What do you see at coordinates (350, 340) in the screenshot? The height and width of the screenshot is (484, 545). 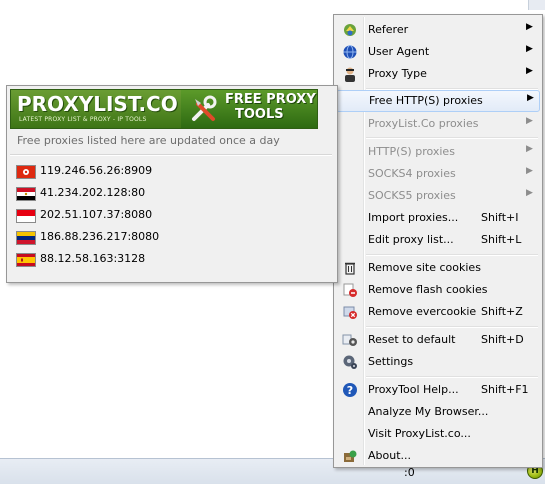 I see `reset-icon` at bounding box center [350, 340].